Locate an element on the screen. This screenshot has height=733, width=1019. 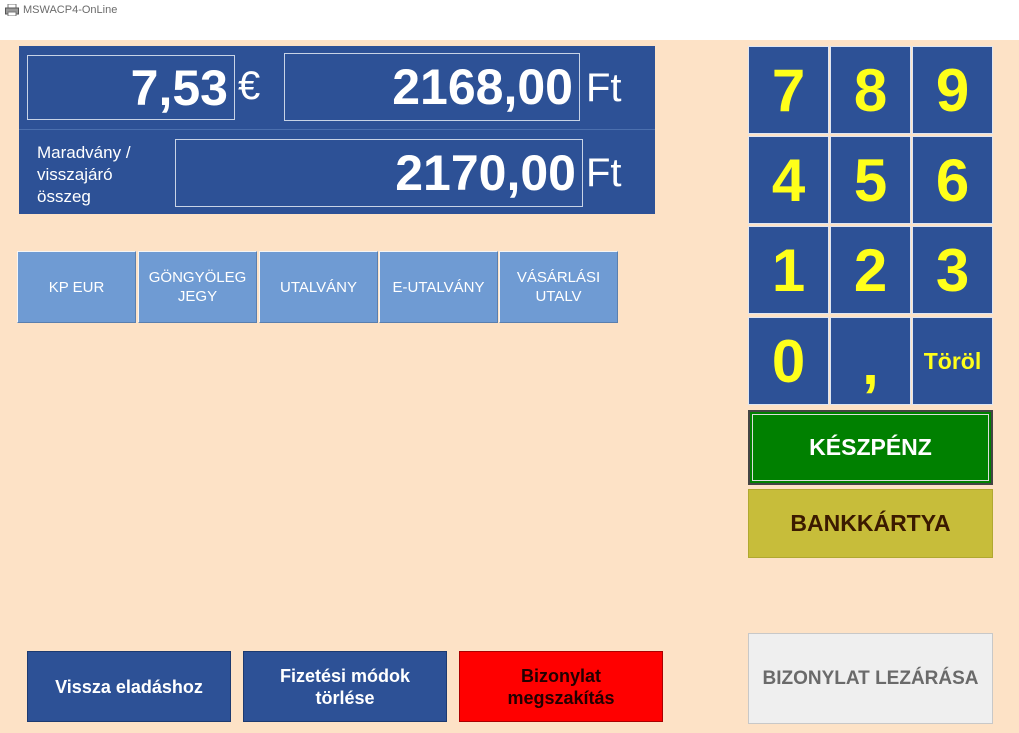
clear-payment-methods-button: Fizetési módok törlése is located at coordinates (345, 686).